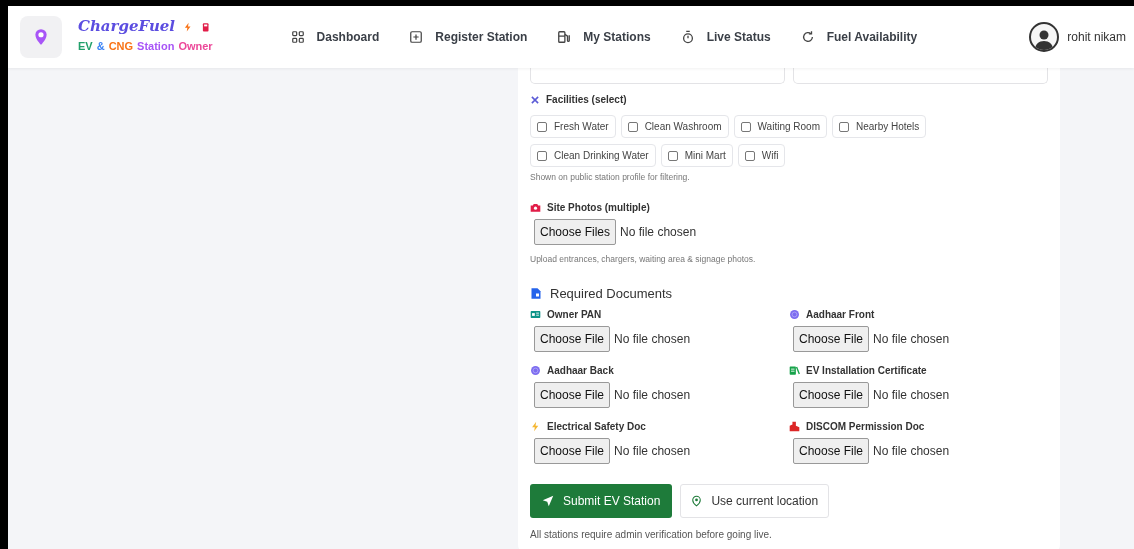 This screenshot has height=549, width=1134. Describe the element at coordinates (1096, 37) in the screenshot. I see `user-name: rohit nikam` at that location.